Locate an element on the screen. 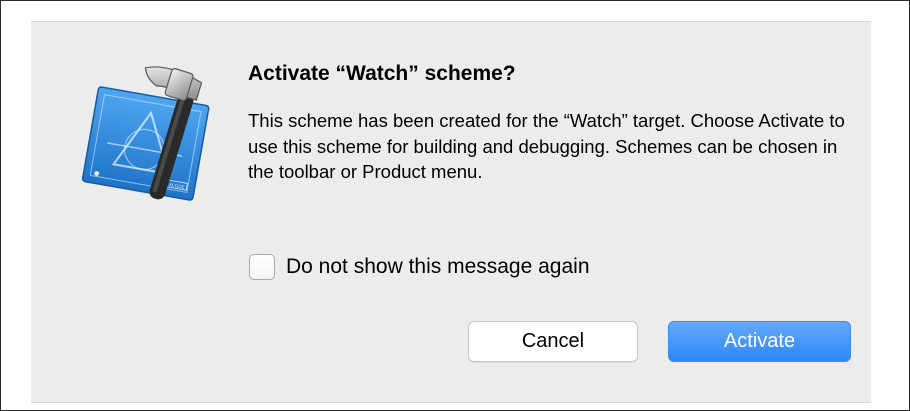 The image size is (910, 411). cancel-button: Cancel is located at coordinates (553, 341).